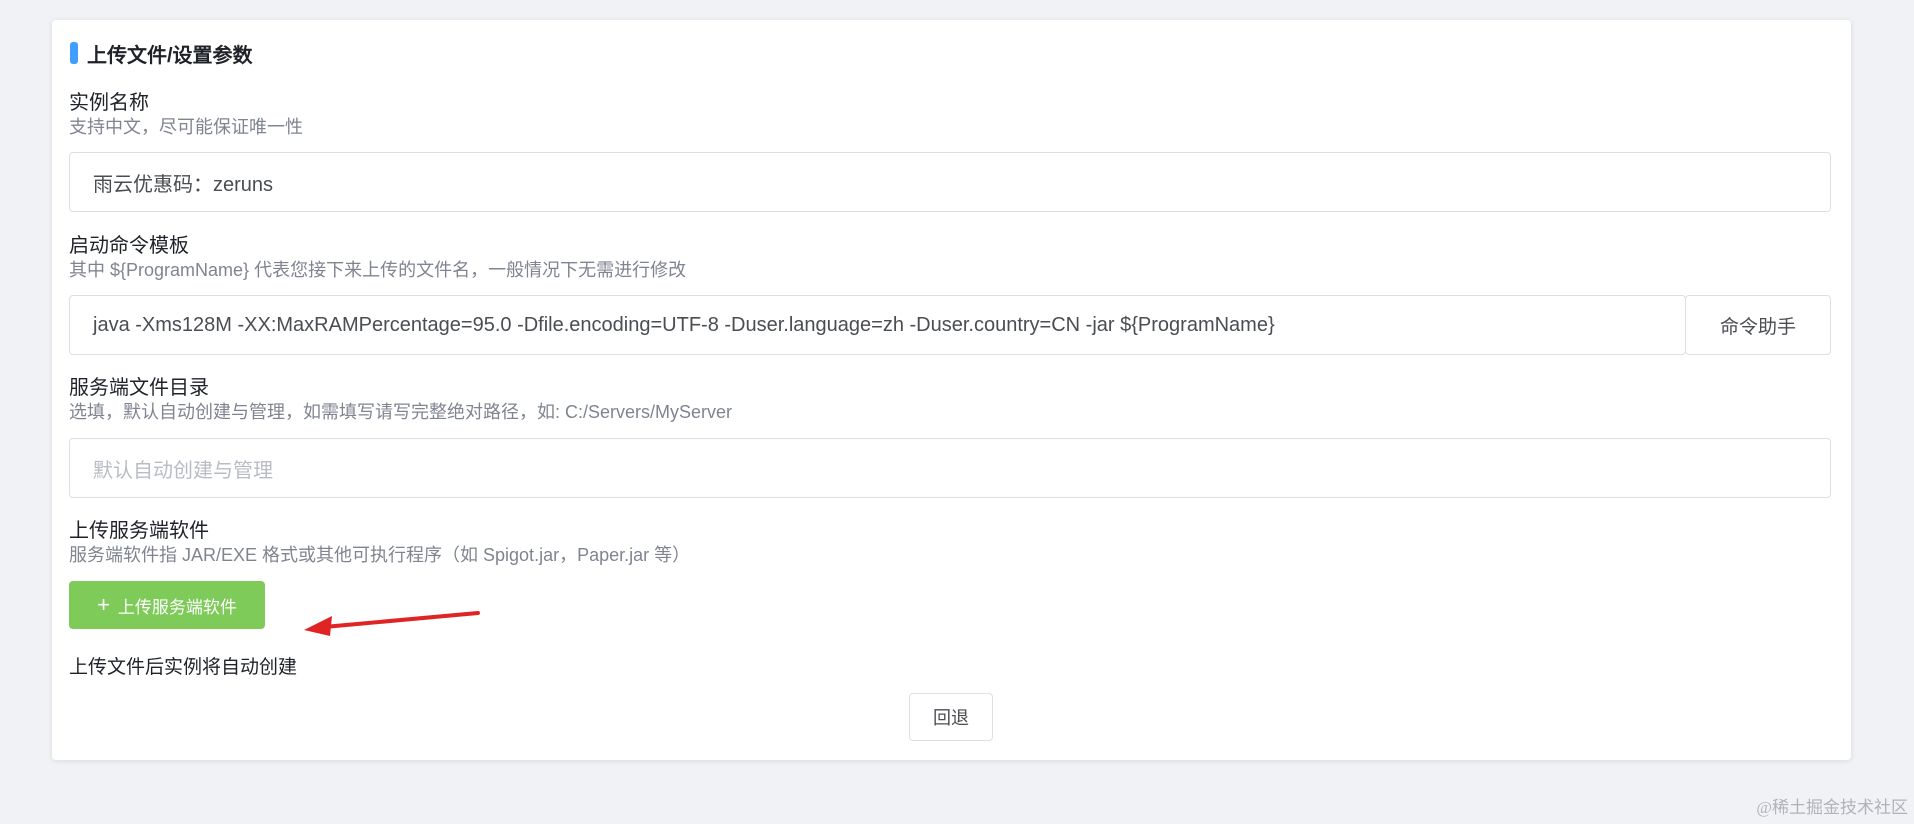 This screenshot has width=1914, height=824. Describe the element at coordinates (183, 667) in the screenshot. I see `upload-note: 上传文件后实例将自动创建` at that location.